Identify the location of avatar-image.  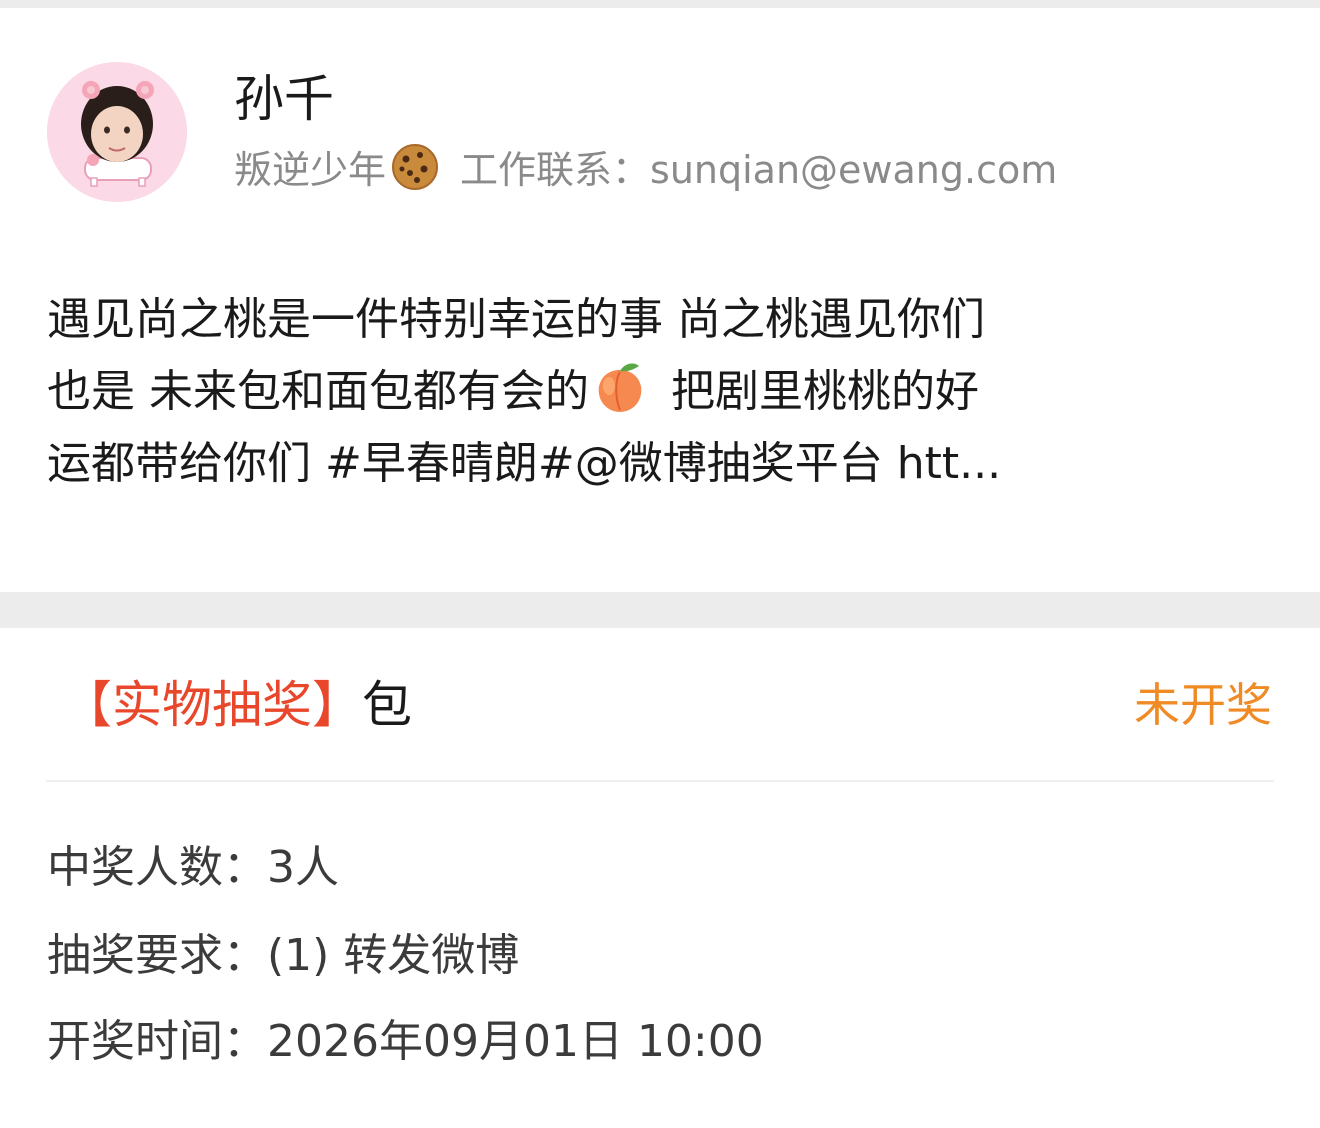
(117, 132).